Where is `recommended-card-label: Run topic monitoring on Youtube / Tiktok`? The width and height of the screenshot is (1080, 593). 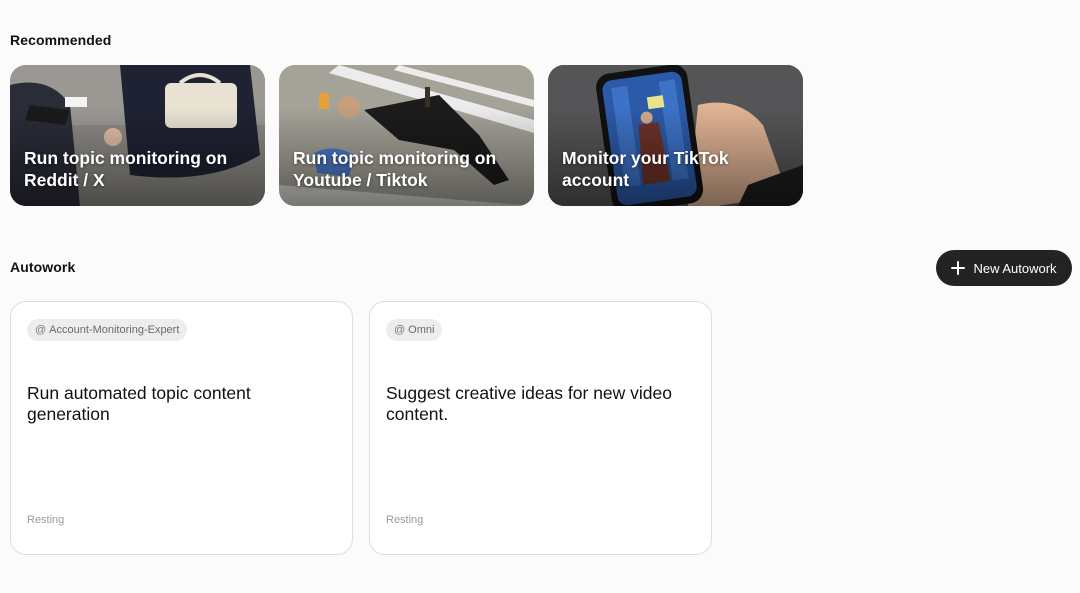 recommended-card-label: Run topic monitoring on Youtube / Tiktok is located at coordinates (395, 169).